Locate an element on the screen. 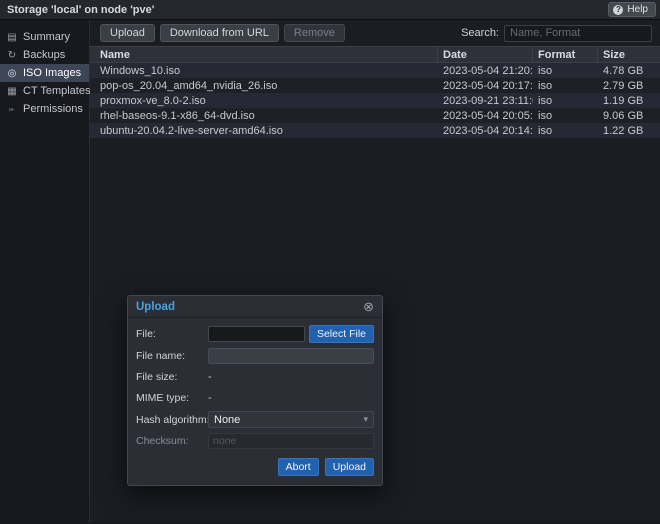  iso-images-icon: ◎ is located at coordinates (12, 73).